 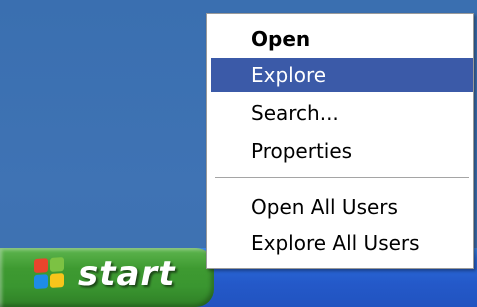 I want to click on start-label: start, so click(x=127, y=274).